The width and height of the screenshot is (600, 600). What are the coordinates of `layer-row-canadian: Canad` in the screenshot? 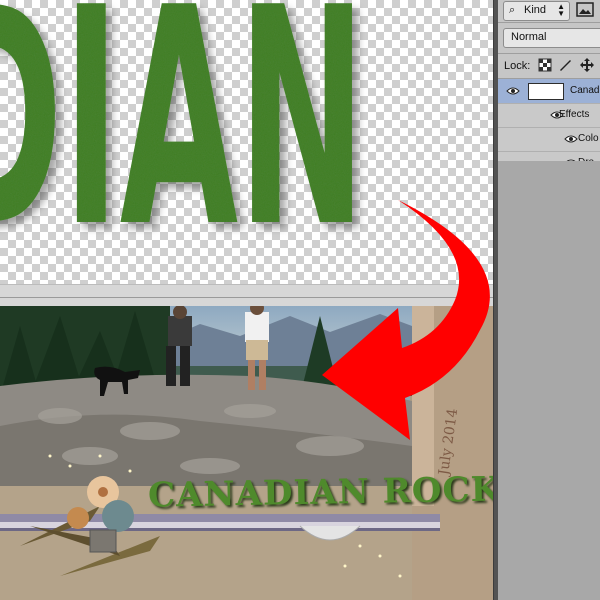 It's located at (549, 91).